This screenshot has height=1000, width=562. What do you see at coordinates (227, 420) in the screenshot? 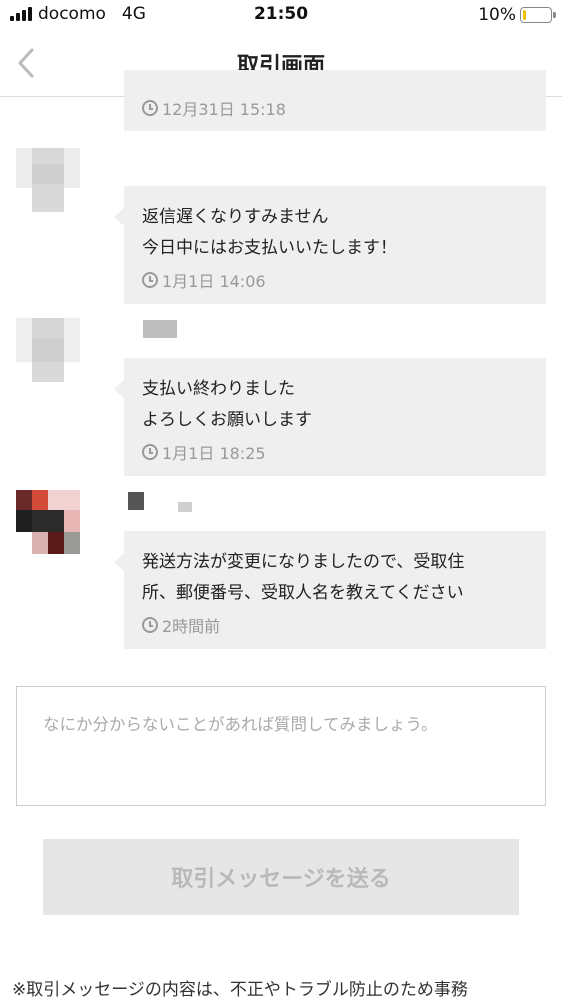
I see `message-text: よろしくお願いします` at bounding box center [227, 420].